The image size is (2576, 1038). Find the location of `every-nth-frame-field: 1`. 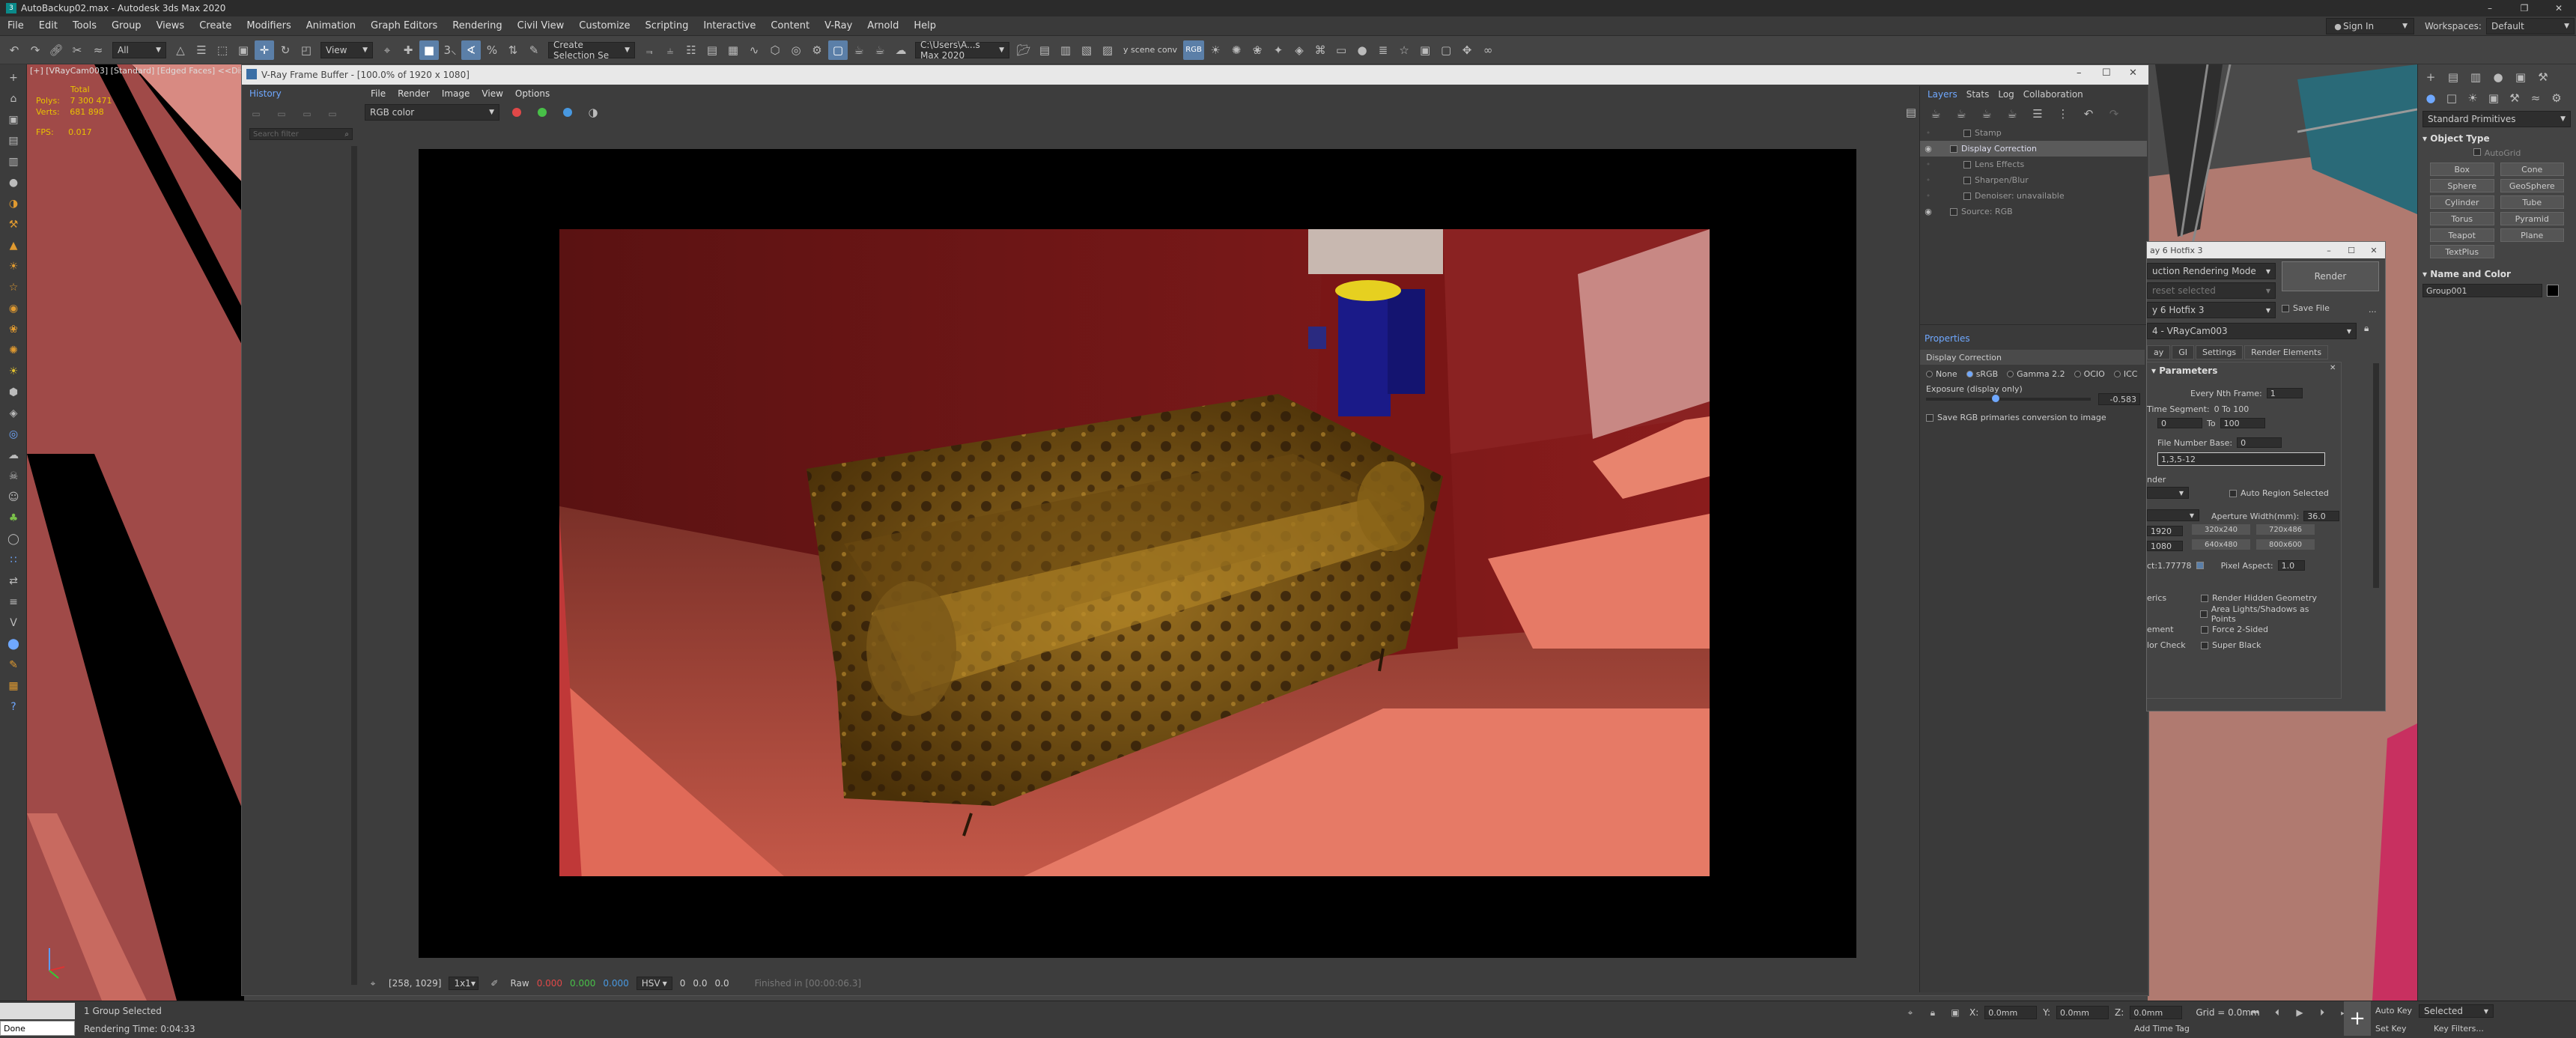

every-nth-frame-field: 1 is located at coordinates (2284, 393).